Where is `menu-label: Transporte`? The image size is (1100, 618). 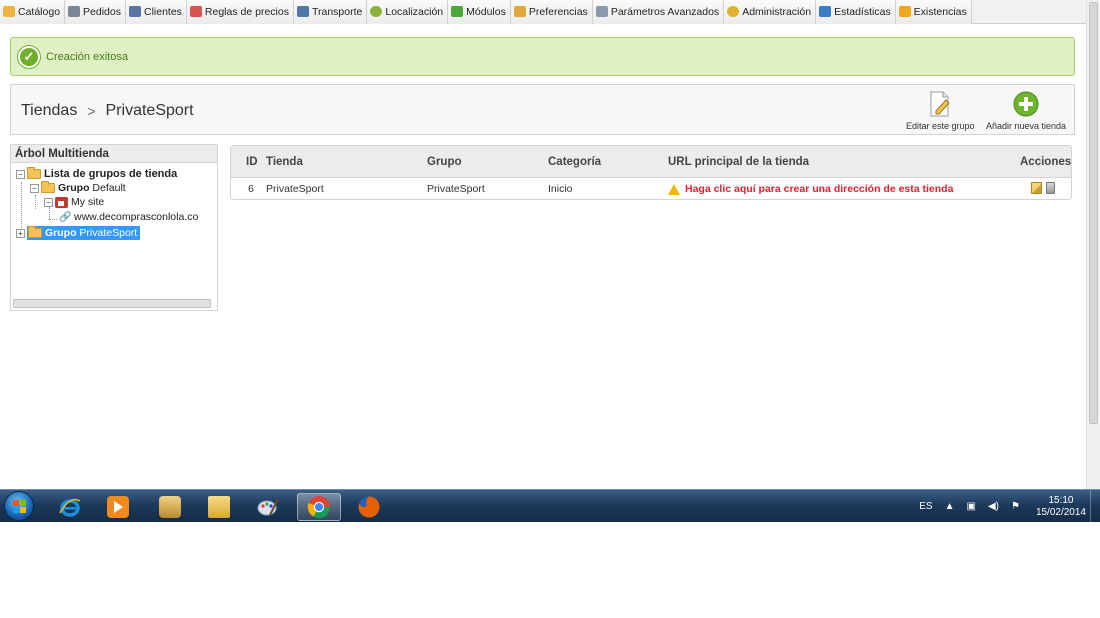 menu-label: Transporte is located at coordinates (337, 11).